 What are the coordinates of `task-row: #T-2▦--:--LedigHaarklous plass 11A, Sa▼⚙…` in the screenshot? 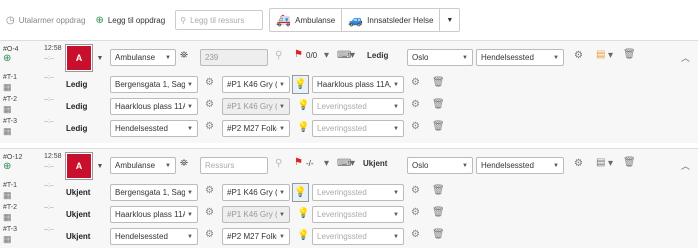 It's located at (349, 106).